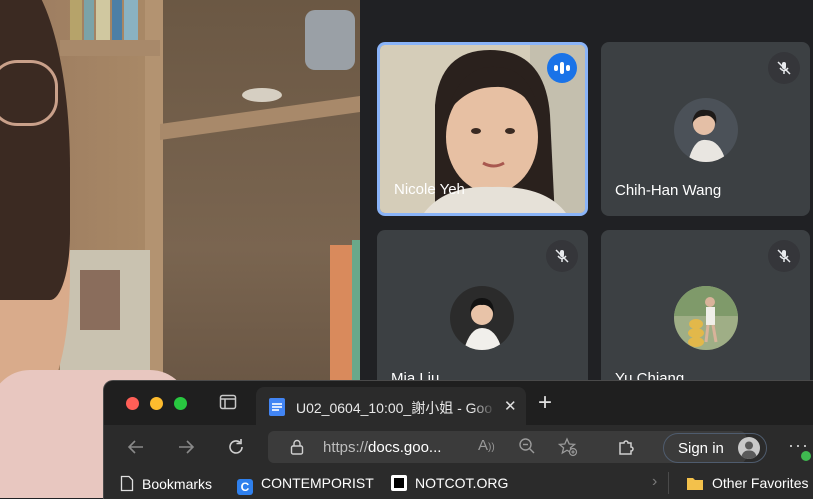 The image size is (813, 499). I want to click on participant-tile-mia-liu: Mia Liu, so click(482, 317).